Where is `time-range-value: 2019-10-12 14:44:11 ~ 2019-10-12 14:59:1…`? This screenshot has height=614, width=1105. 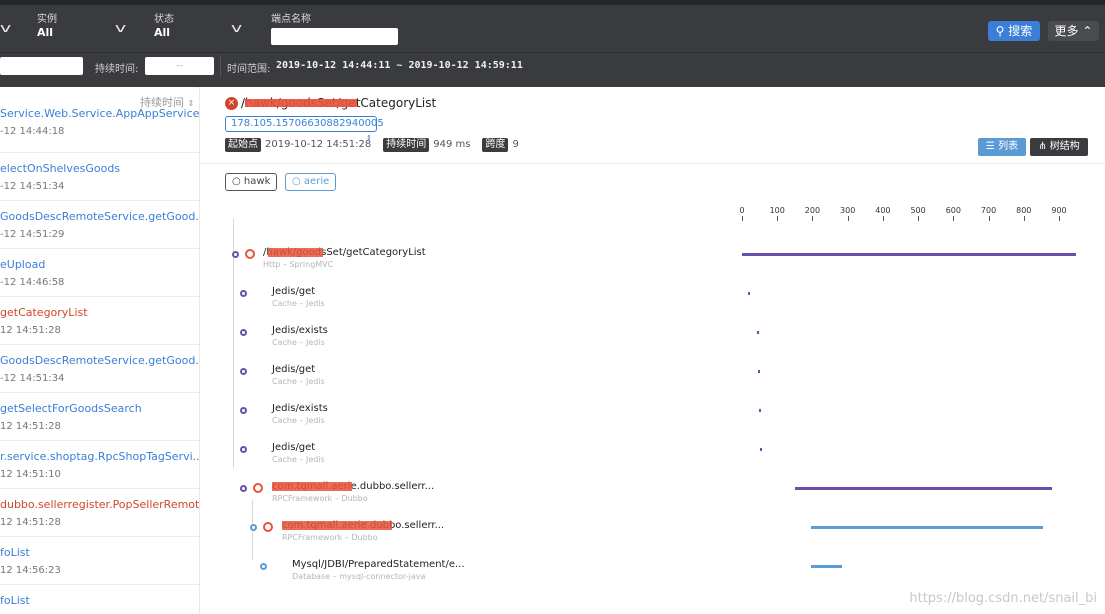 time-range-value: 2019-10-12 14:44:11 ~ 2019-10-12 14:59:1… is located at coordinates (399, 65).